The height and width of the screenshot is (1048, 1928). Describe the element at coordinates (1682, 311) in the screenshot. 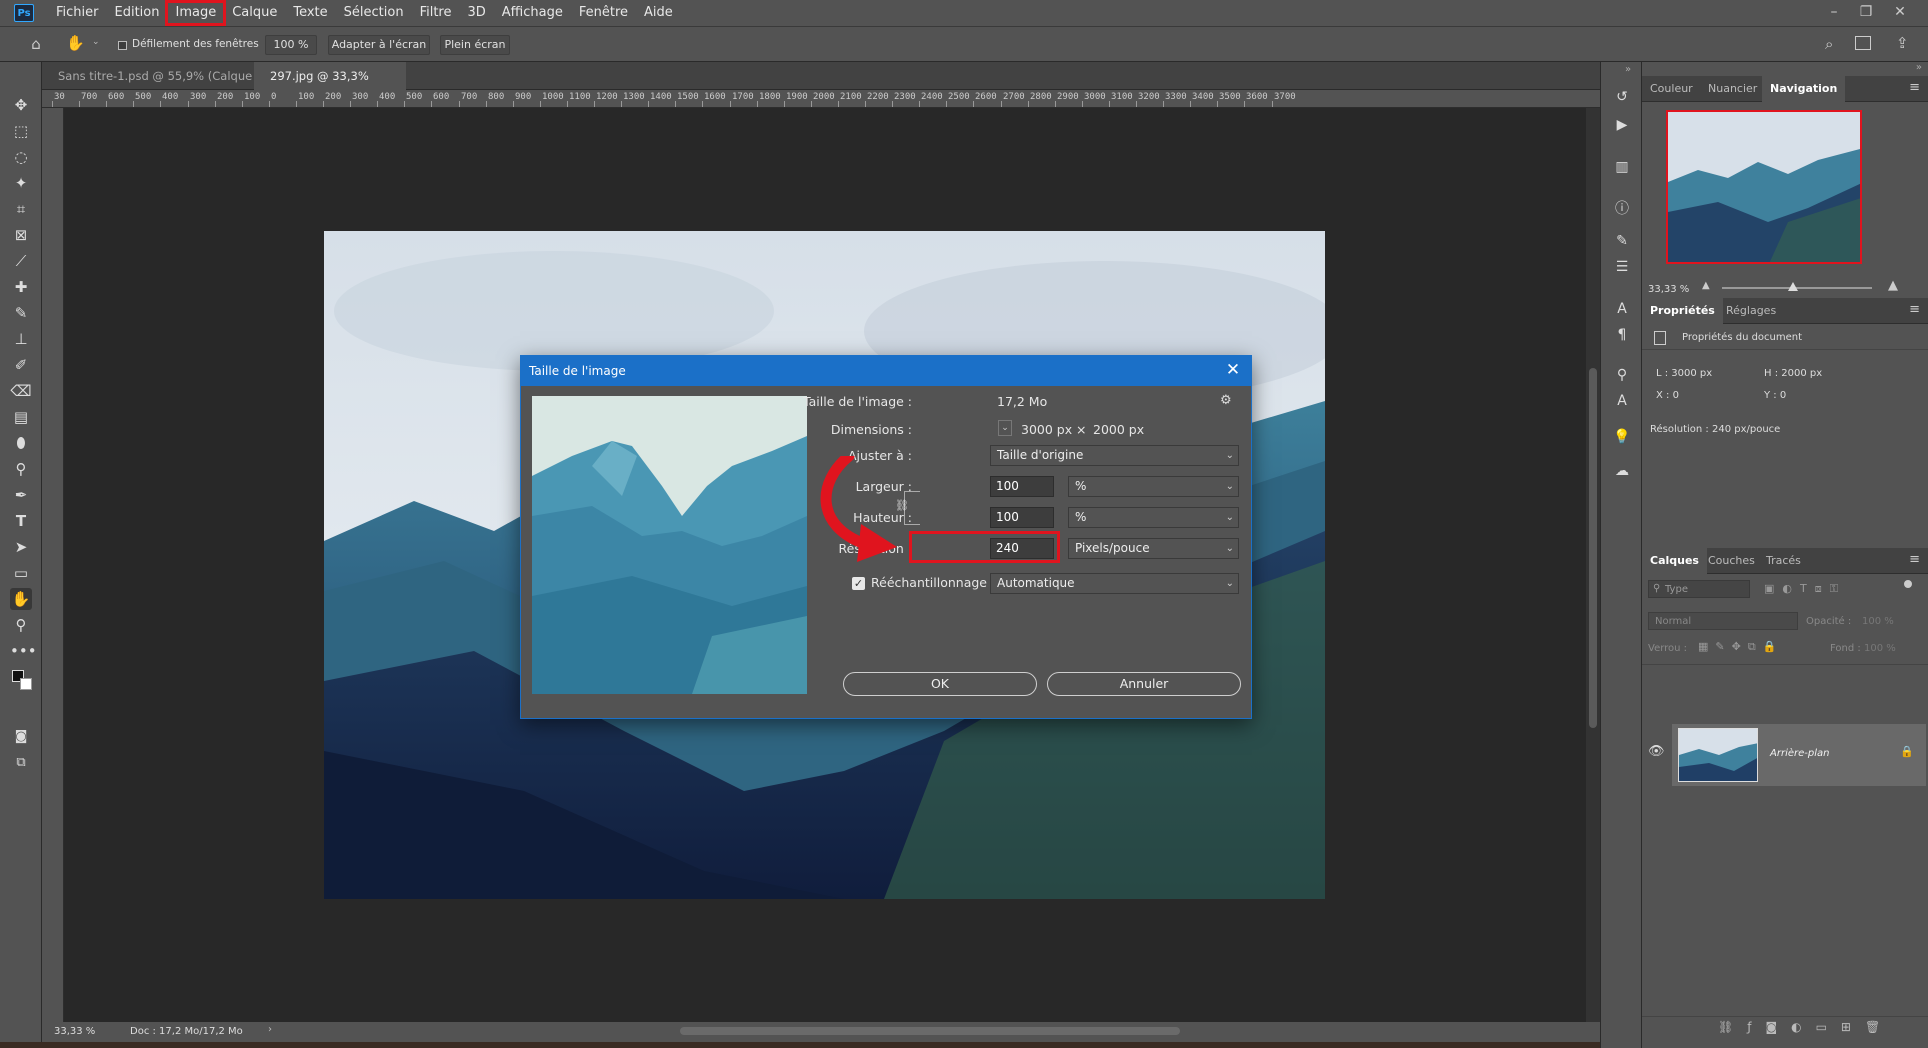

I see `tab-proprietes: Propriétés` at that location.